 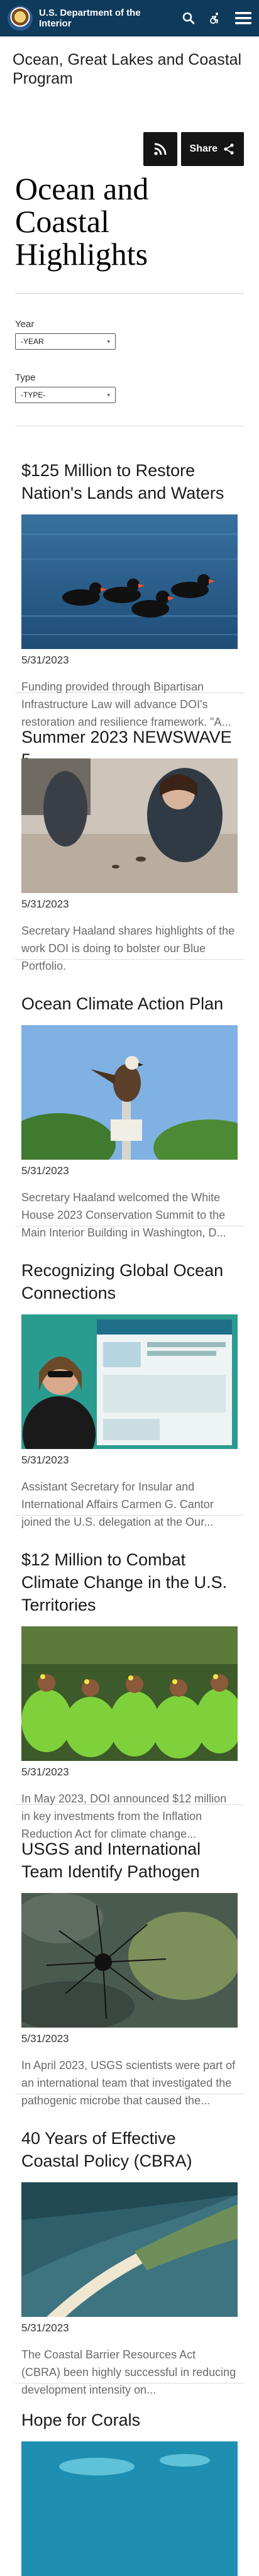 What do you see at coordinates (82, 221) in the screenshot?
I see `page-title: Ocean and Coastal Highlights` at bounding box center [82, 221].